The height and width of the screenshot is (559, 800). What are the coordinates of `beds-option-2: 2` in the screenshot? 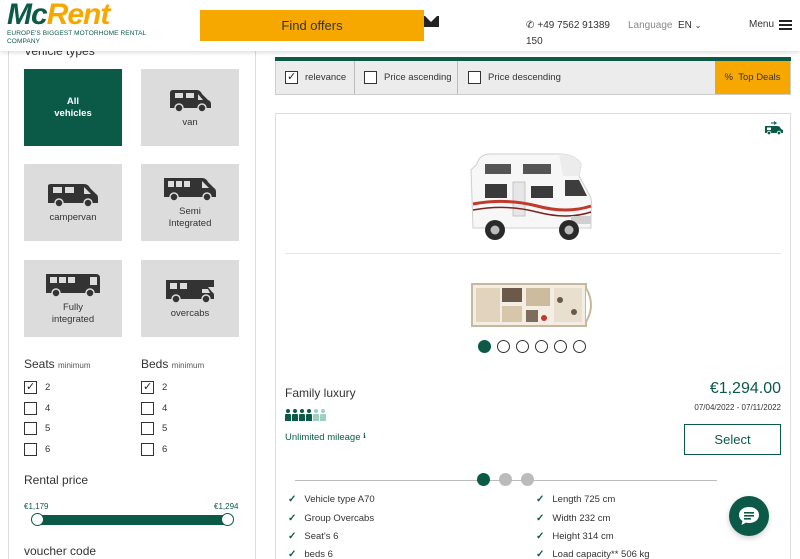 It's located at (154, 387).